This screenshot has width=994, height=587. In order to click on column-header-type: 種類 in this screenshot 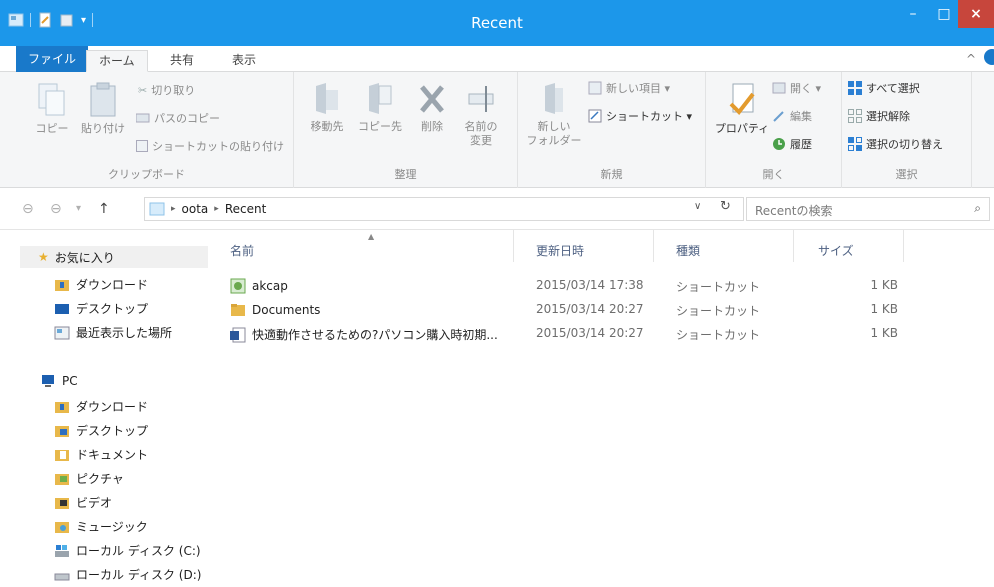, I will do `click(724, 246)`.